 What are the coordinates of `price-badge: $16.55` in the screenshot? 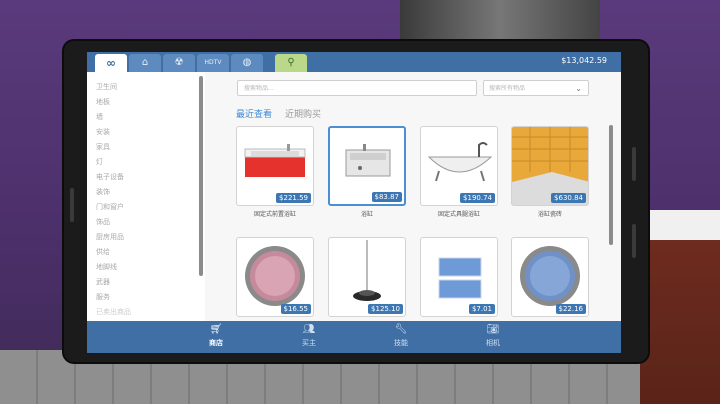 It's located at (295, 309).